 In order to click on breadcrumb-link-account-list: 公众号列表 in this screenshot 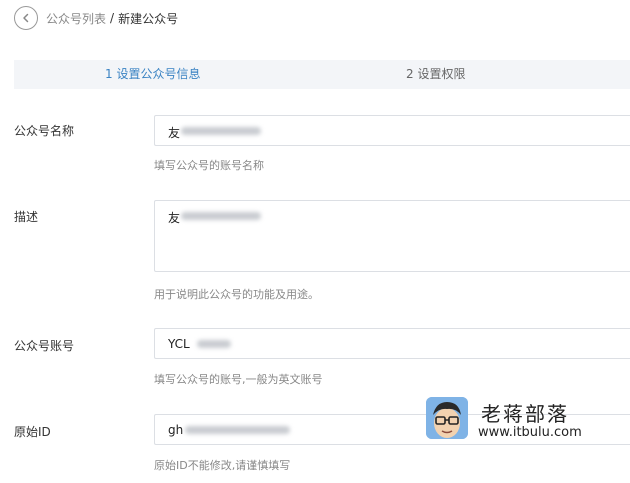, I will do `click(76, 18)`.